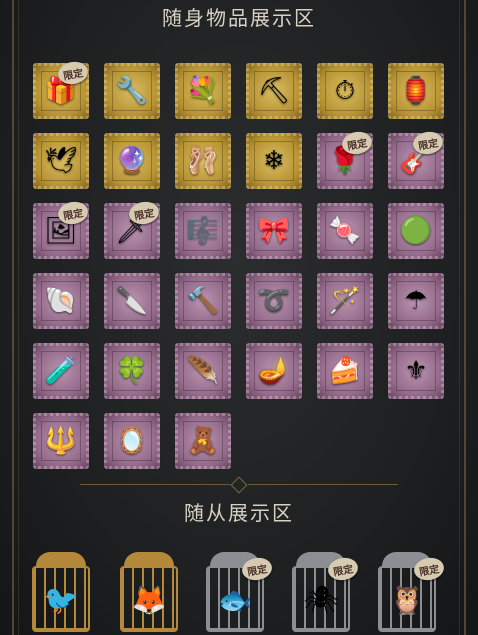  I want to click on item-stamp: 🧪, so click(61, 371).